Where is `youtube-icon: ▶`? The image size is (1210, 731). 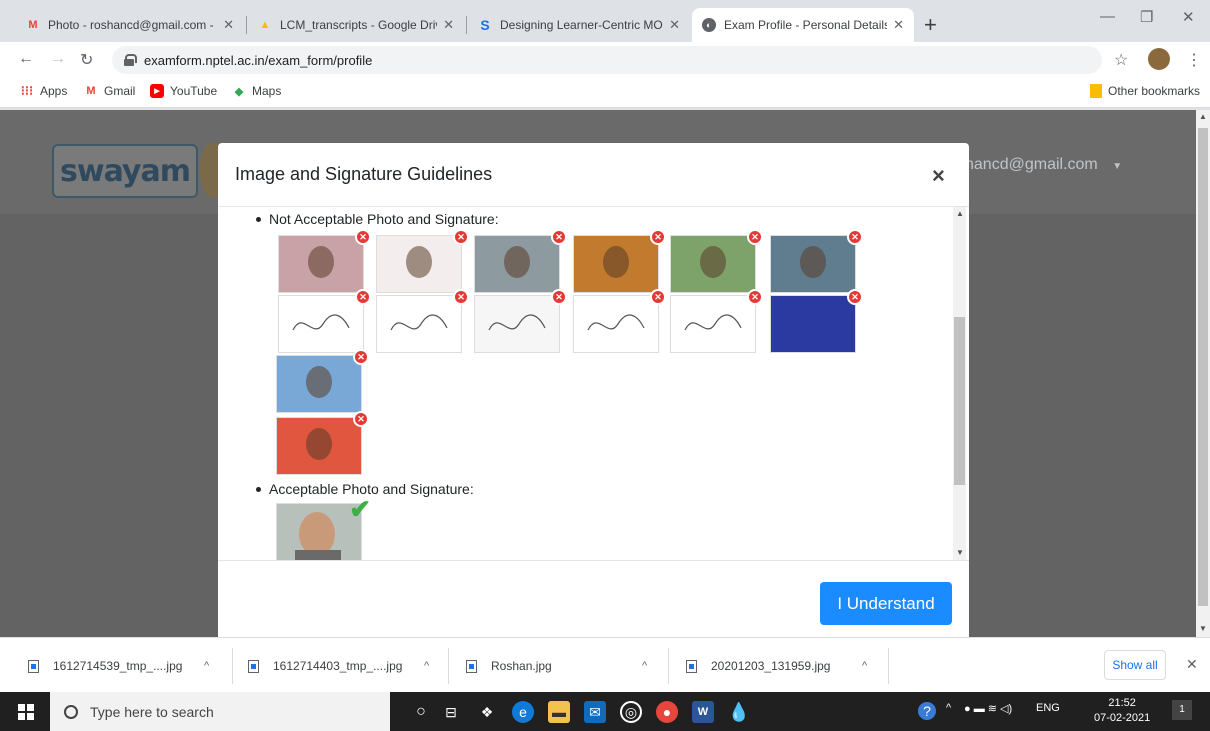 youtube-icon: ▶ is located at coordinates (157, 91).